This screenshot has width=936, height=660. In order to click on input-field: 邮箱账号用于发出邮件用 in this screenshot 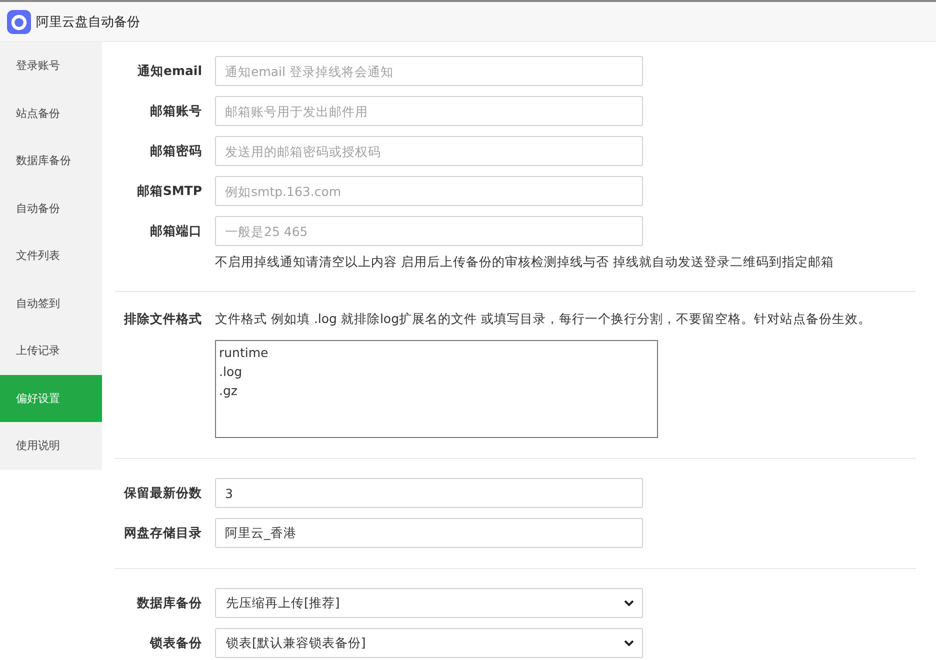, I will do `click(429, 111)`.